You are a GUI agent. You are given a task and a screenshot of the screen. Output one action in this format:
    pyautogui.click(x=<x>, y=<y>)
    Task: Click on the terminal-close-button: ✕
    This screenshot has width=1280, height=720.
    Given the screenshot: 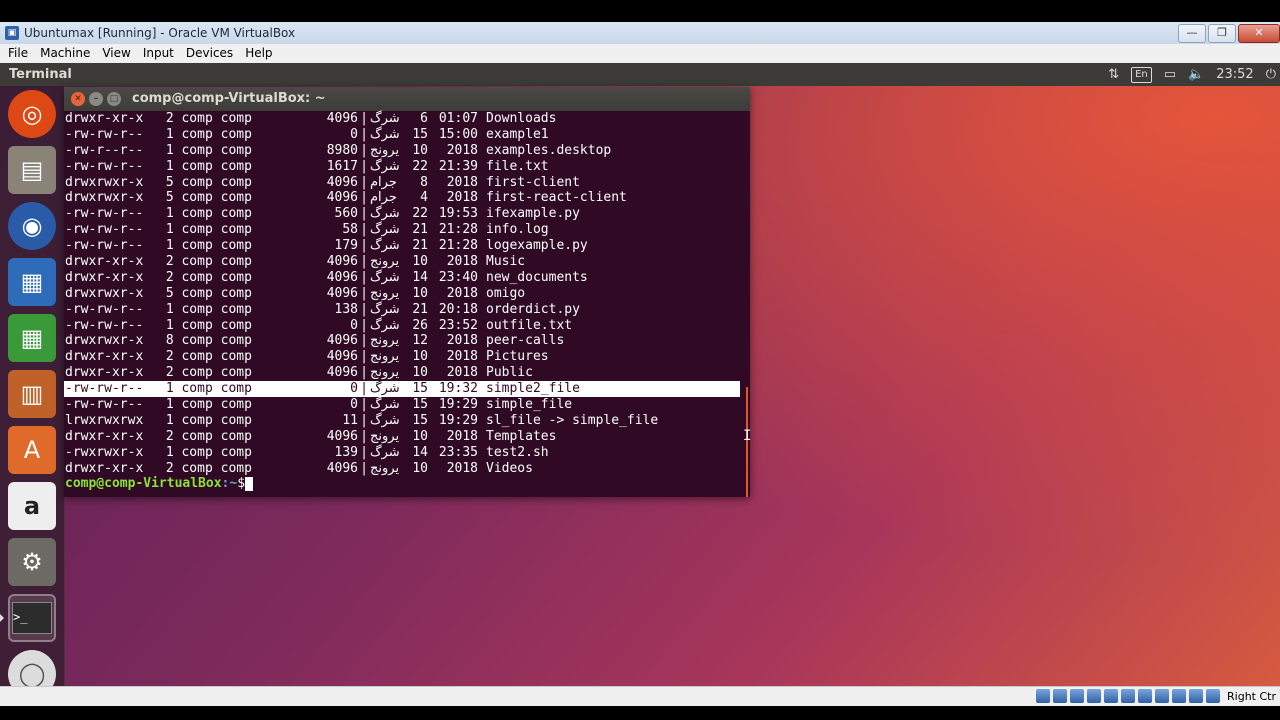 What is the action you would take?
    pyautogui.click(x=78, y=99)
    